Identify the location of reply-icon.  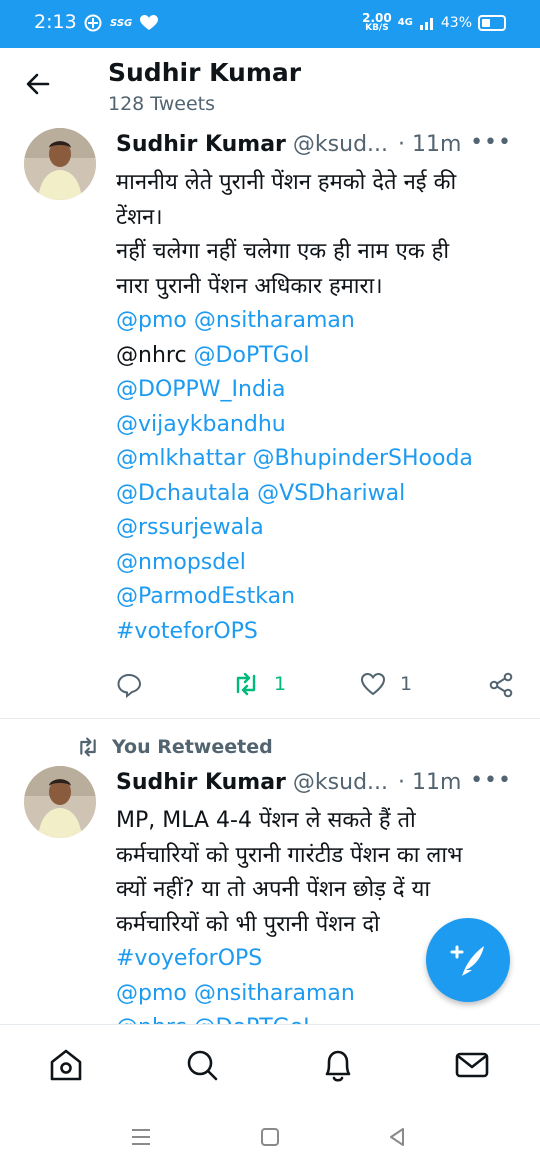
(129, 685).